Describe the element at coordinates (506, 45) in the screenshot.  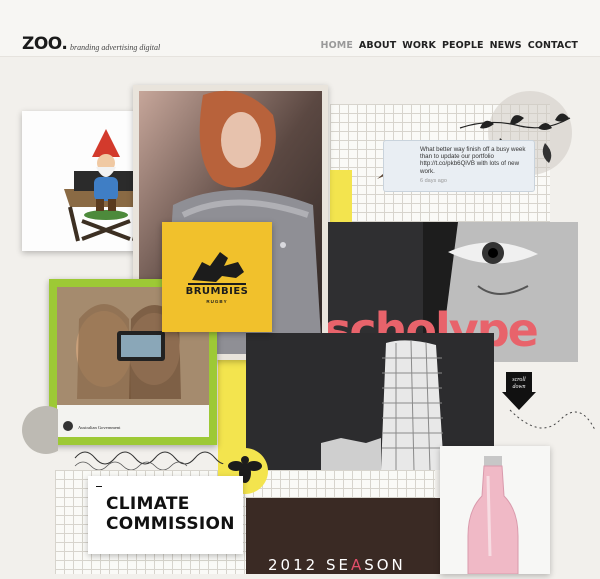
I see `nav-news: NEWS` at that location.